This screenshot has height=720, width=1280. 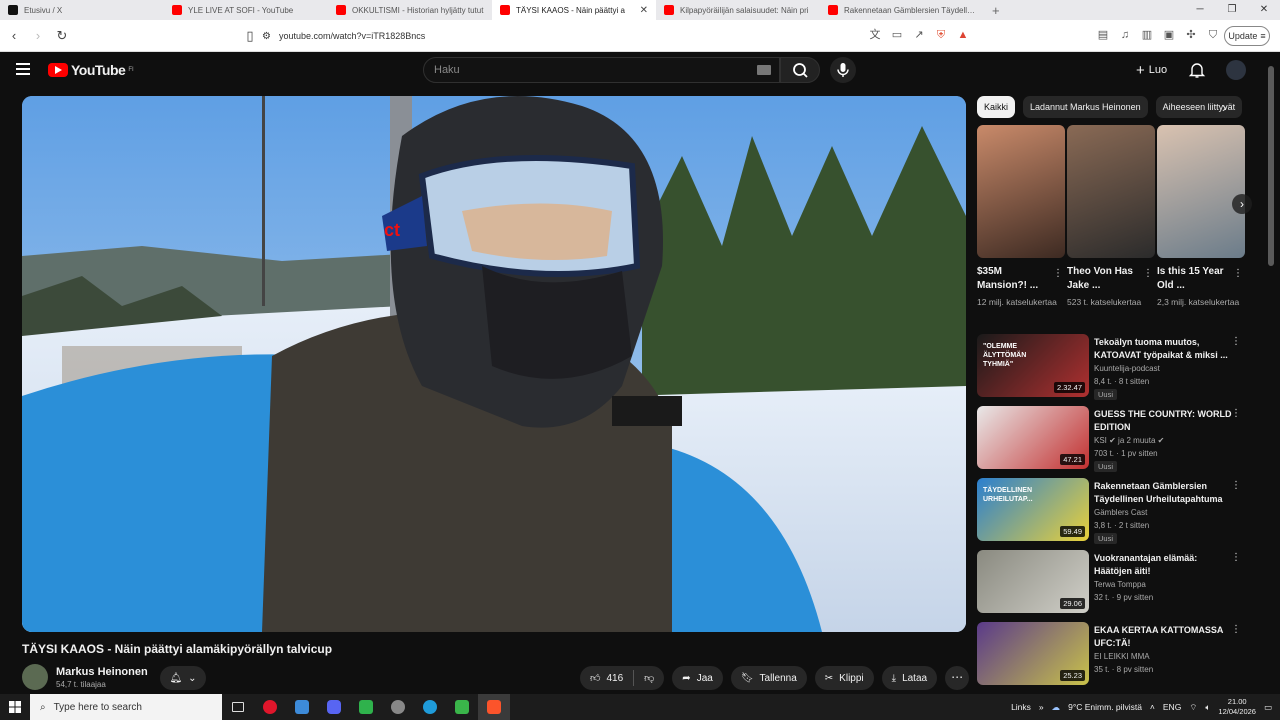 I want to click on channel-name: EI LEIKKI MMA, so click(x=1122, y=656).